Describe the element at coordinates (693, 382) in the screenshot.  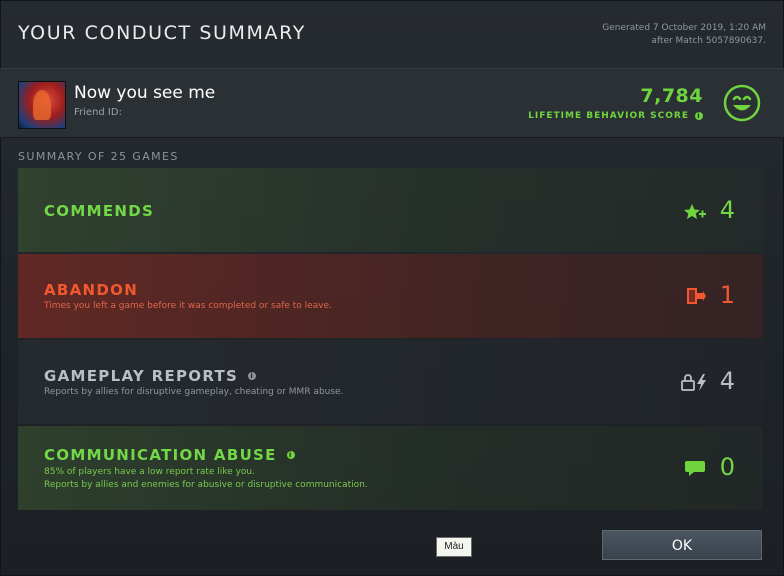
I see `lock-bolt-icon` at that location.